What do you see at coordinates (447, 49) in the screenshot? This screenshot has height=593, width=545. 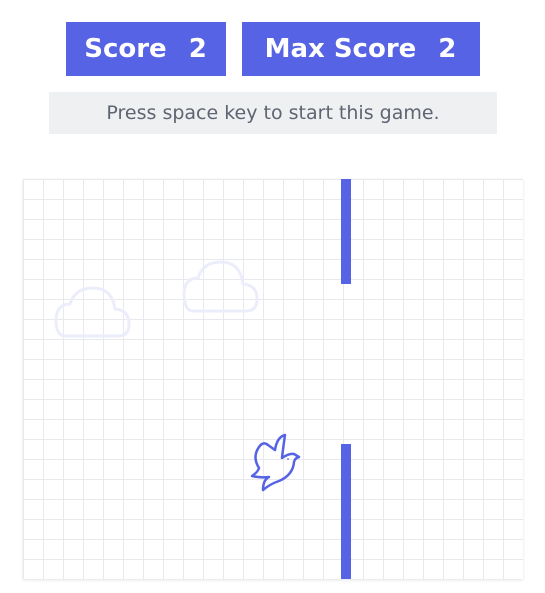 I see `max-score-value: 2` at bounding box center [447, 49].